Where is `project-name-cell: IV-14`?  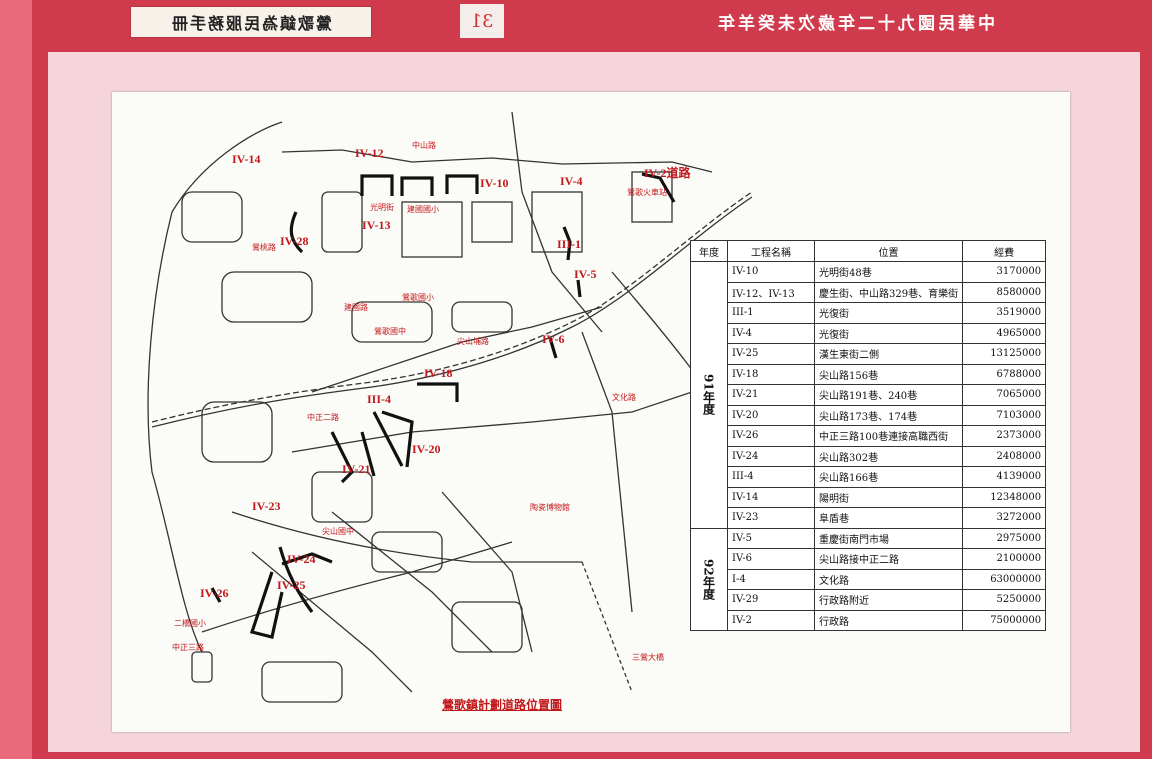 project-name-cell: IV-14 is located at coordinates (771, 497).